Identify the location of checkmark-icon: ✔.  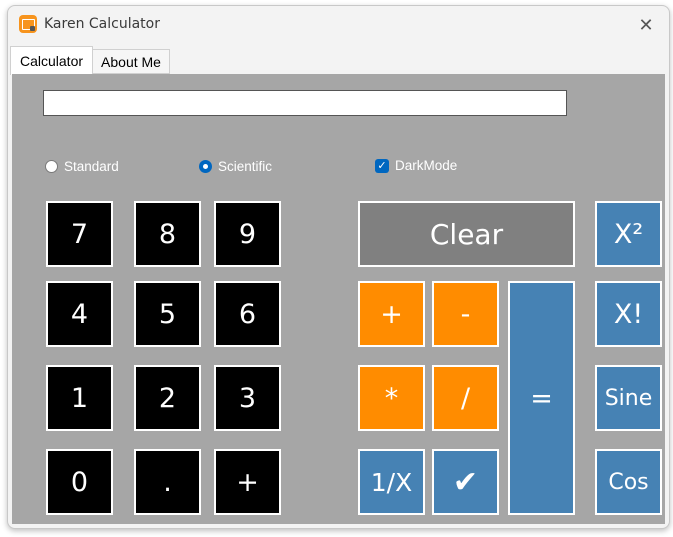
(465, 482).